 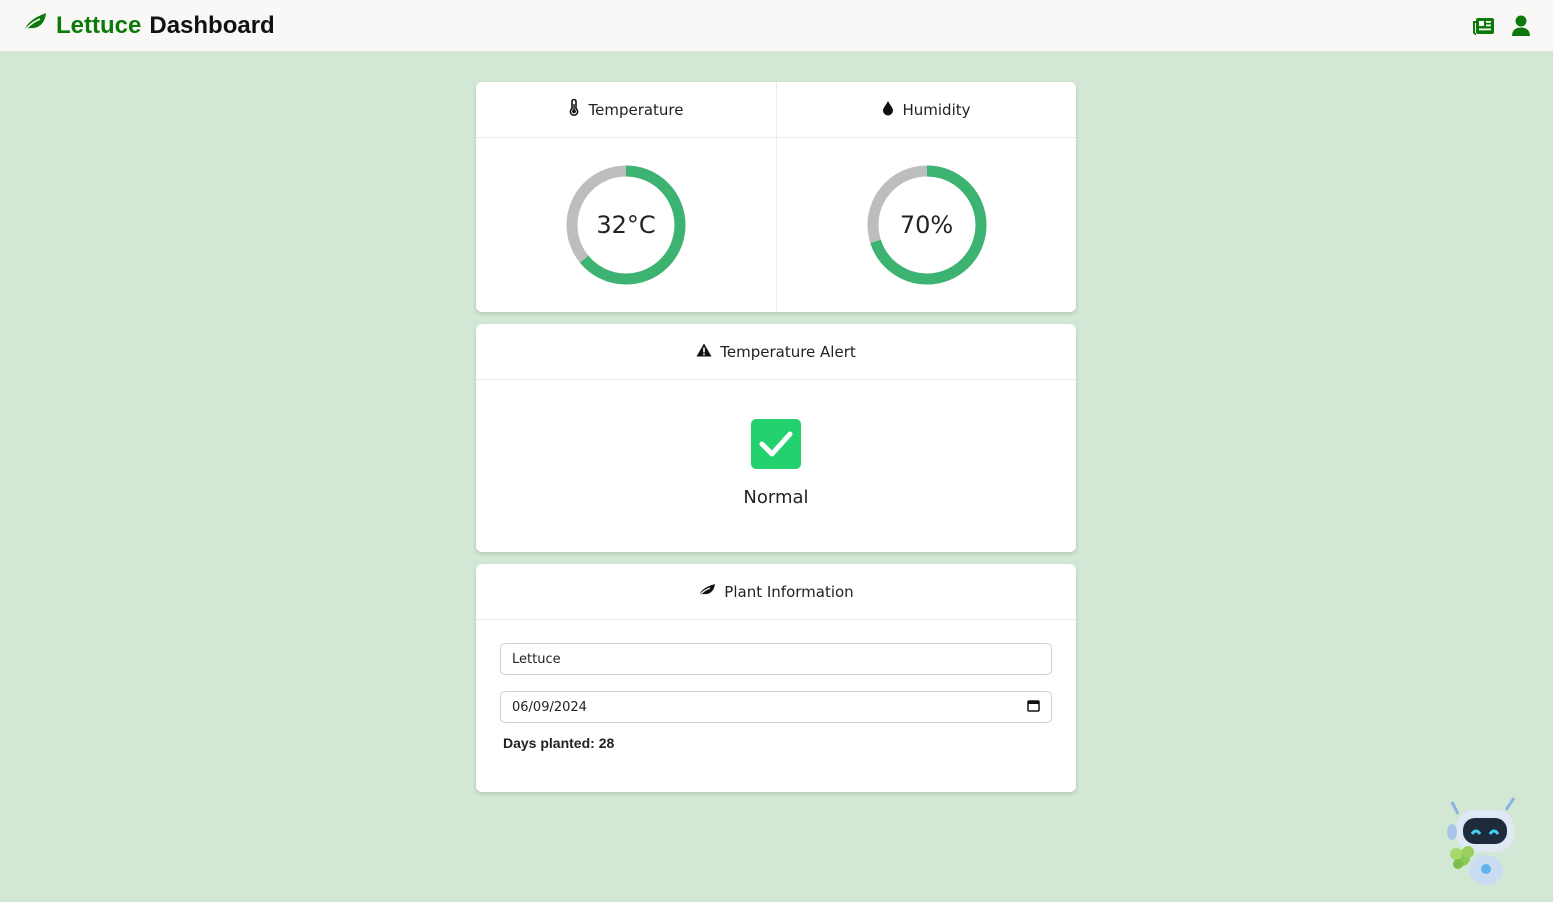 I want to click on brand-suffix: Dashboard, so click(x=212, y=25).